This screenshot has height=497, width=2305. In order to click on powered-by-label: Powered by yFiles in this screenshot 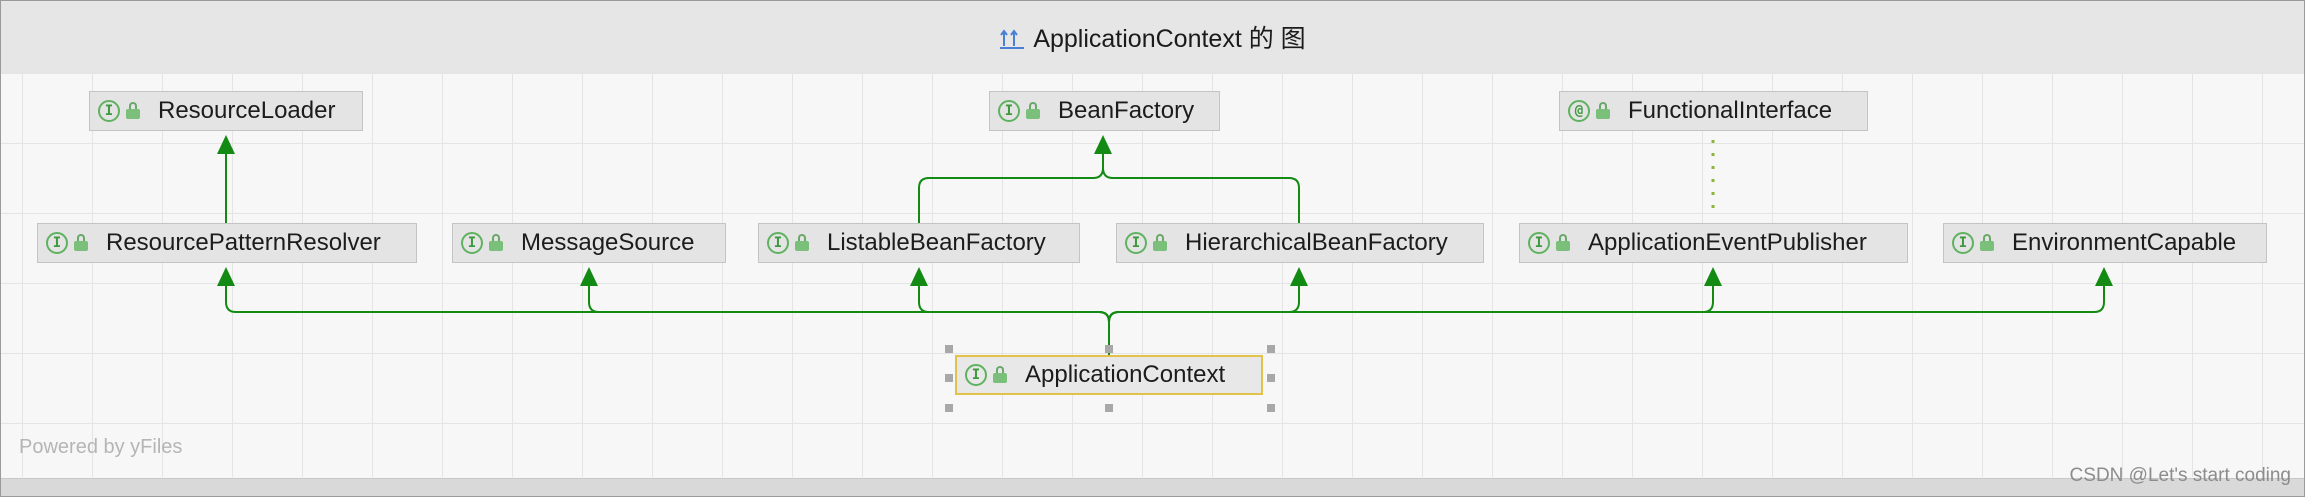, I will do `click(101, 447)`.